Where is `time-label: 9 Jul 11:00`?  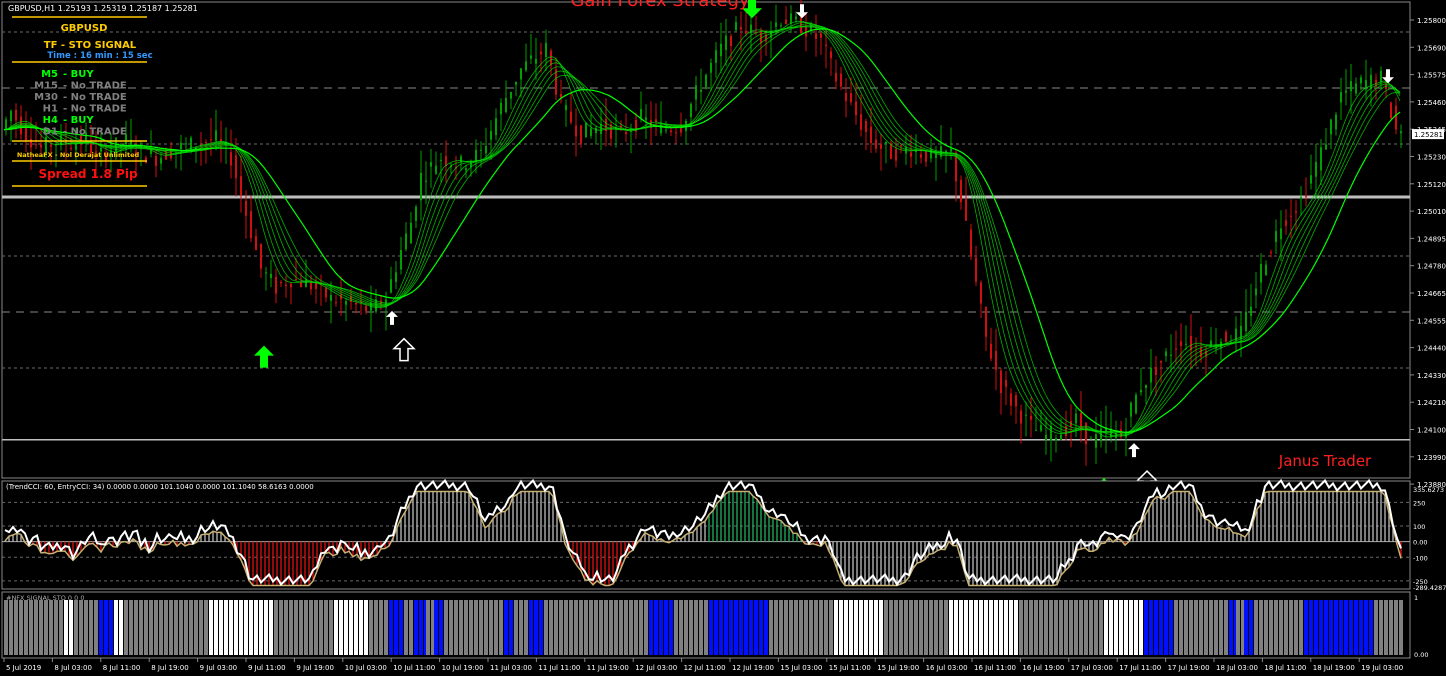 time-label: 9 Jul 11:00 is located at coordinates (267, 668).